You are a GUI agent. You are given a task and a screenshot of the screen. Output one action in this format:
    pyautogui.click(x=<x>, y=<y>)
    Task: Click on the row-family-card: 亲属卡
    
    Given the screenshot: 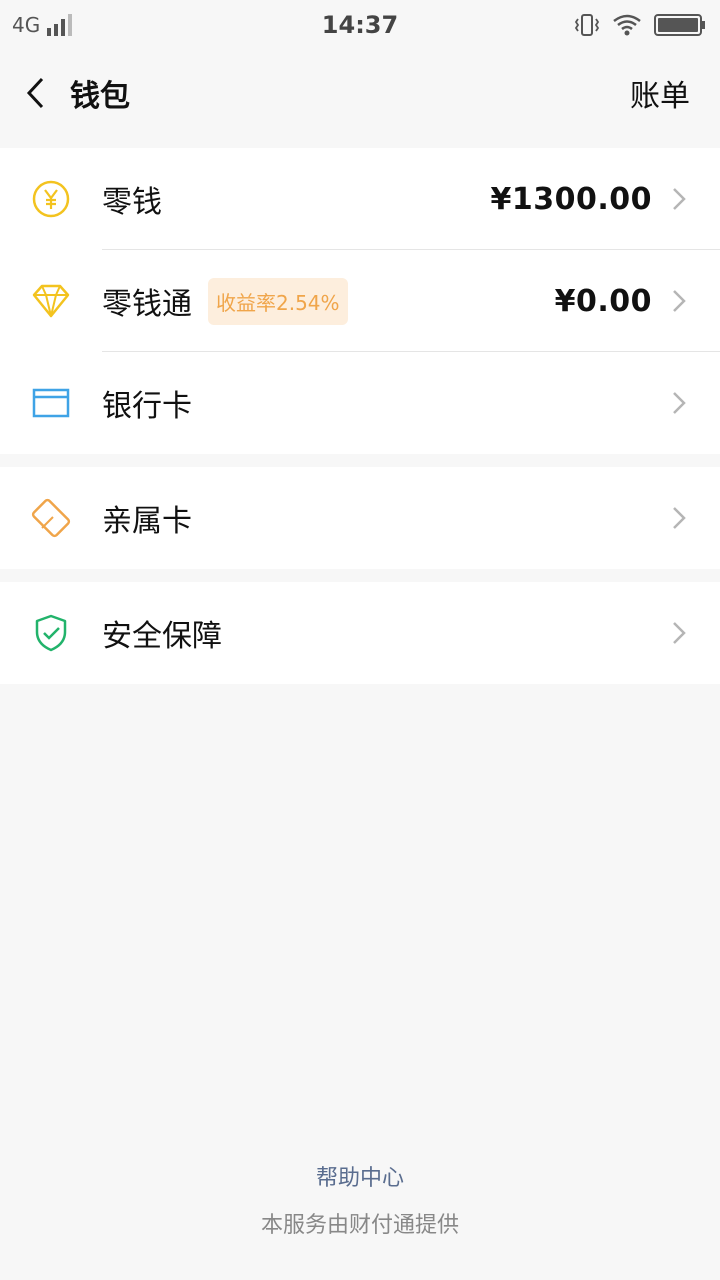 What is the action you would take?
    pyautogui.click(x=360, y=518)
    